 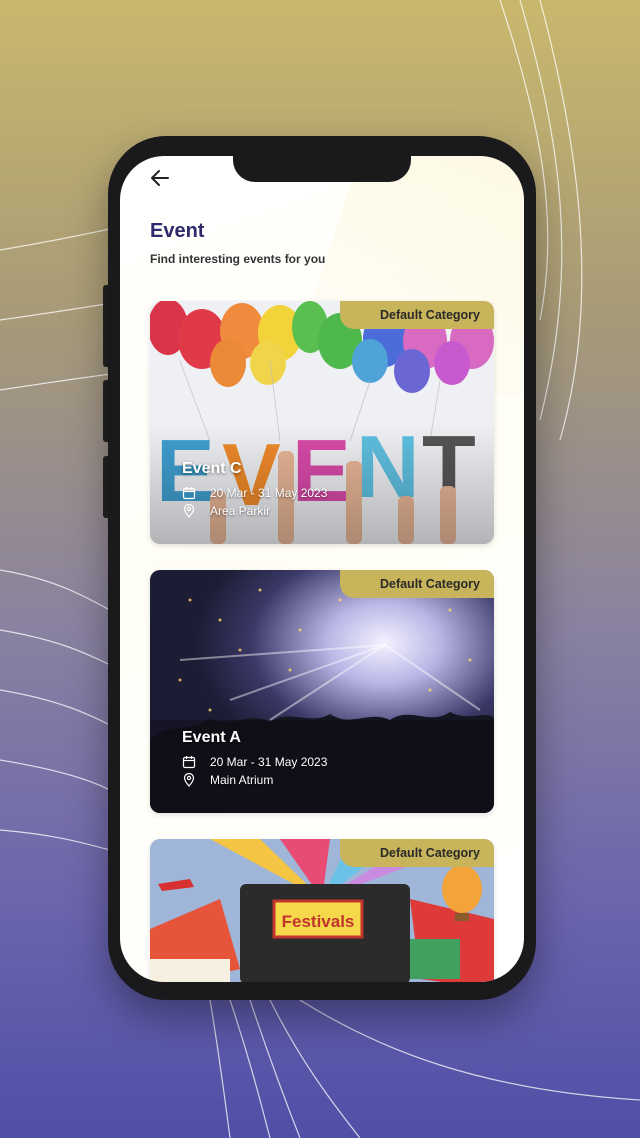 What do you see at coordinates (211, 737) in the screenshot?
I see `event-name: Event A` at bounding box center [211, 737].